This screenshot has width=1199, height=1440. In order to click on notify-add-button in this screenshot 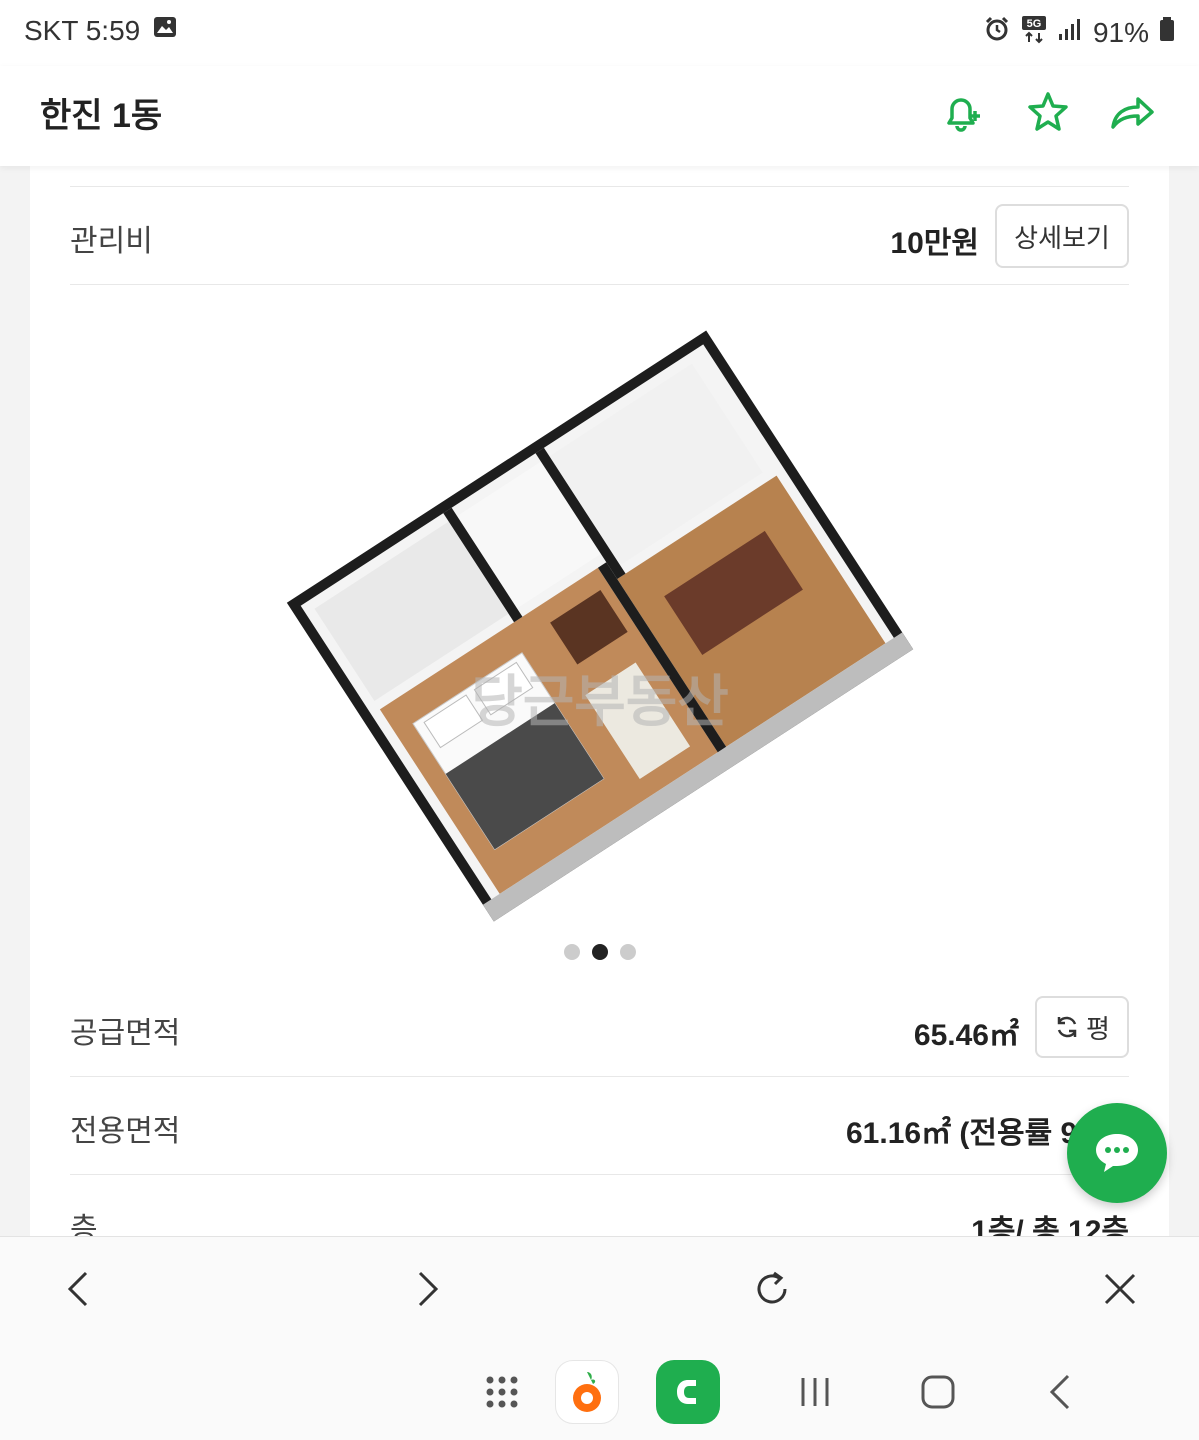, I will do `click(962, 112)`.